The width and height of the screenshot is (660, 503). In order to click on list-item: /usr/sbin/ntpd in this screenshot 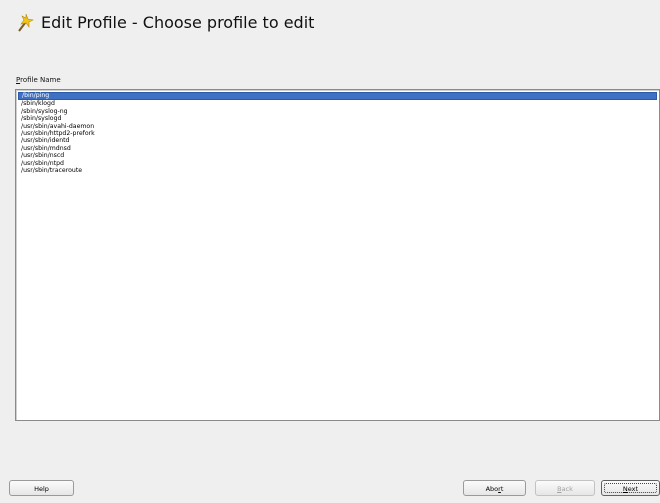, I will do `click(337, 163)`.